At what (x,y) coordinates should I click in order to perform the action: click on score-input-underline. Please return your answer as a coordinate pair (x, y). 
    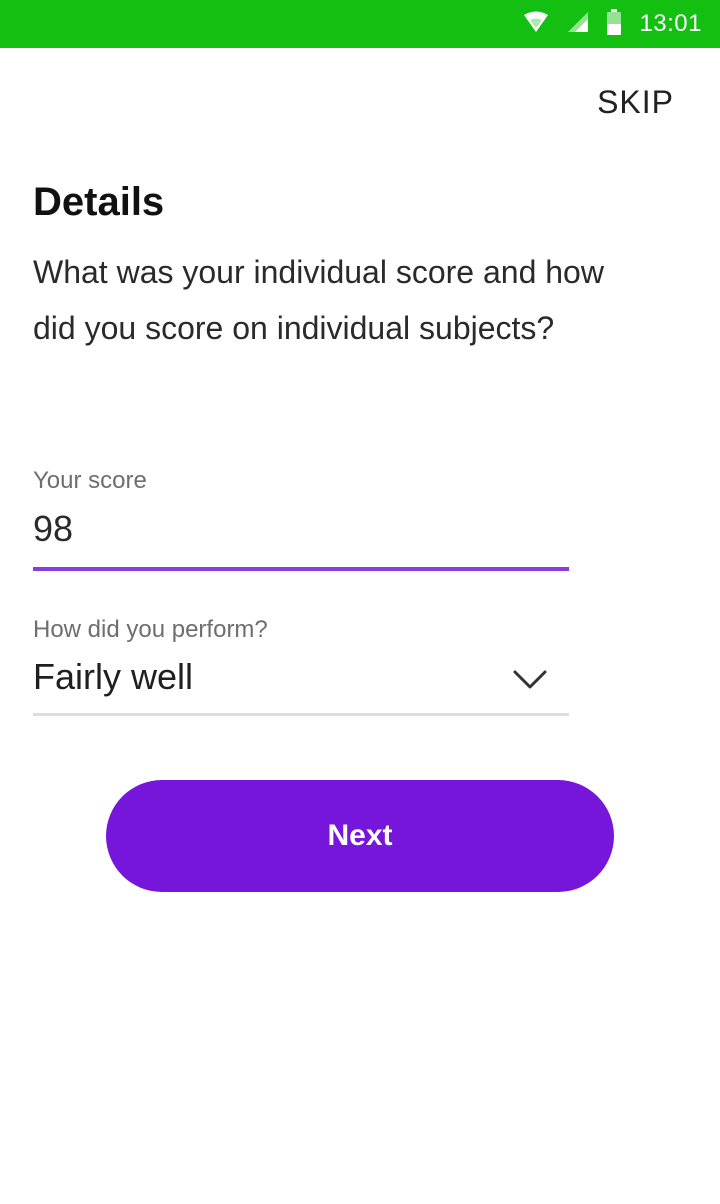
    Looking at the image, I should click on (301, 569).